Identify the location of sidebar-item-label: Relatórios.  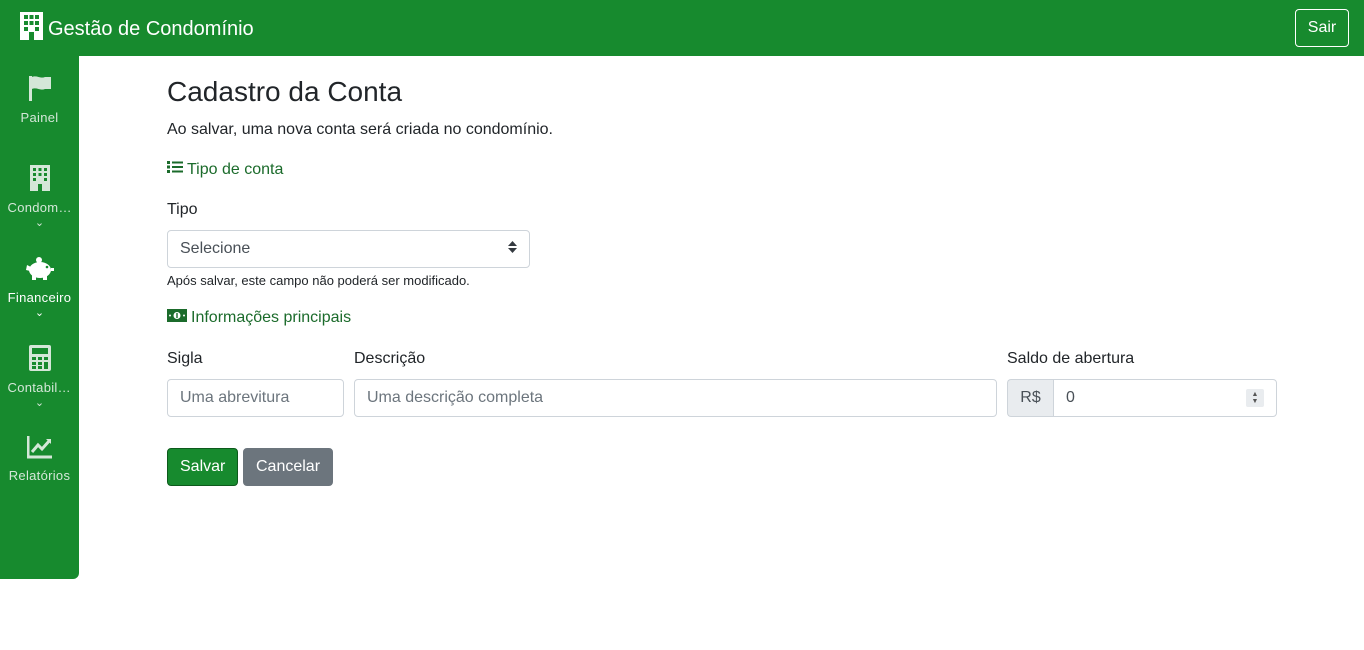
(39, 475).